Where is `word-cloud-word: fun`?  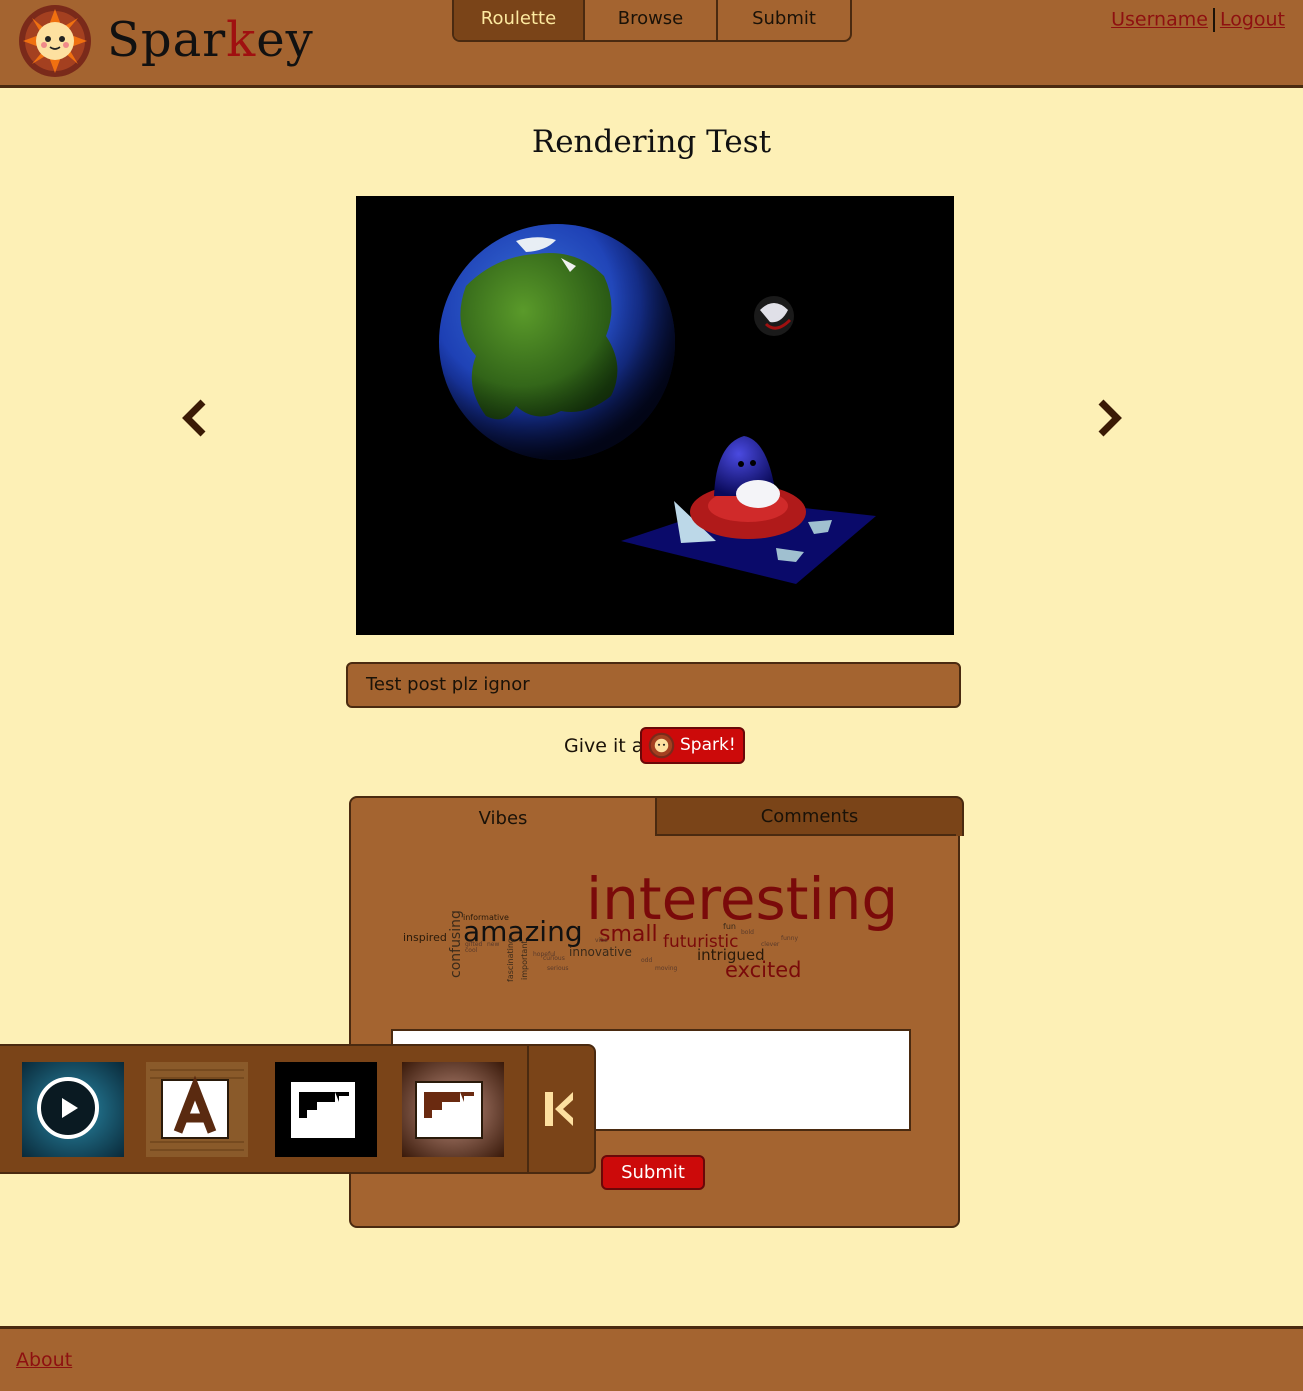
word-cloud-word: fun is located at coordinates (729, 926).